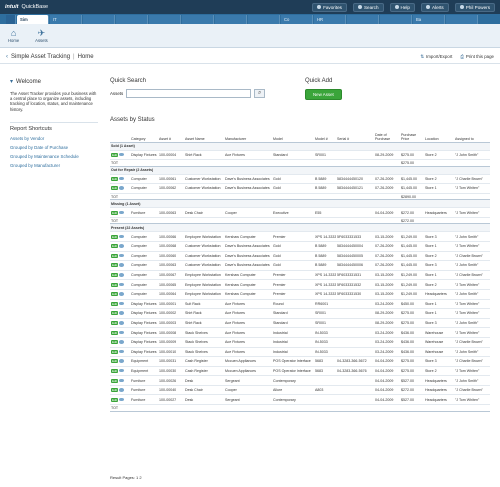  Describe the element at coordinates (477, 57) in the screenshot. I see `print-link: ⎙ Print this page` at that location.